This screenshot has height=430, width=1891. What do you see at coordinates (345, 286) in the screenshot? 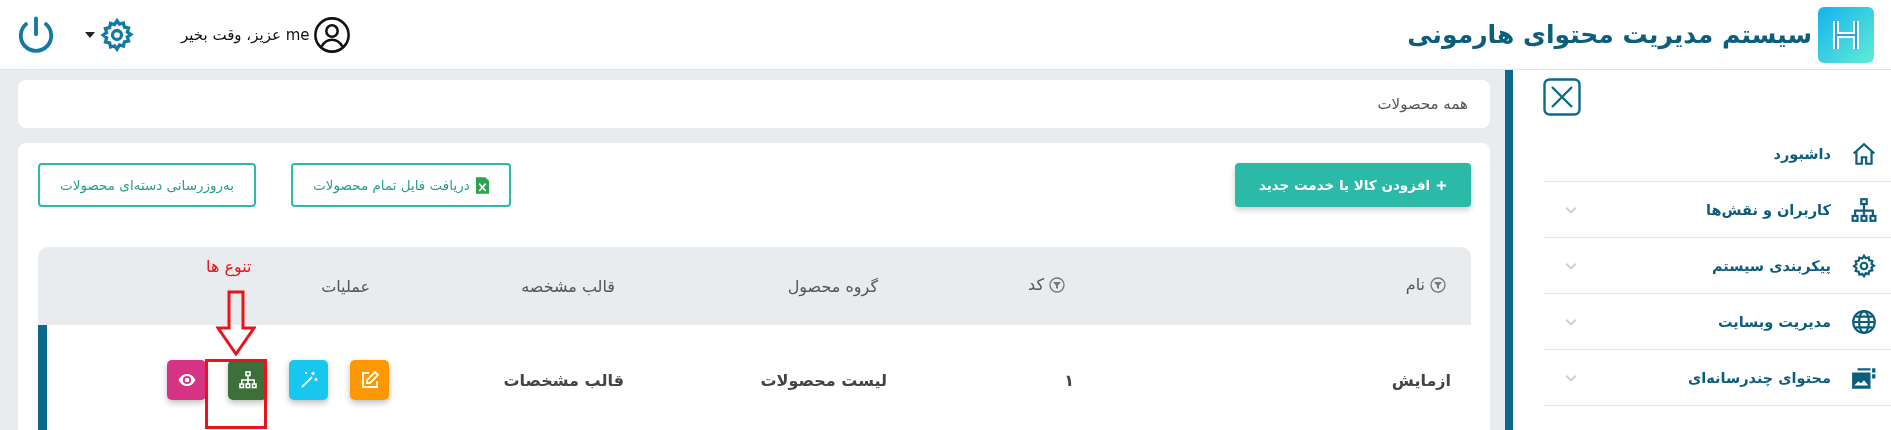
I see `column-header: عملیات` at bounding box center [345, 286].